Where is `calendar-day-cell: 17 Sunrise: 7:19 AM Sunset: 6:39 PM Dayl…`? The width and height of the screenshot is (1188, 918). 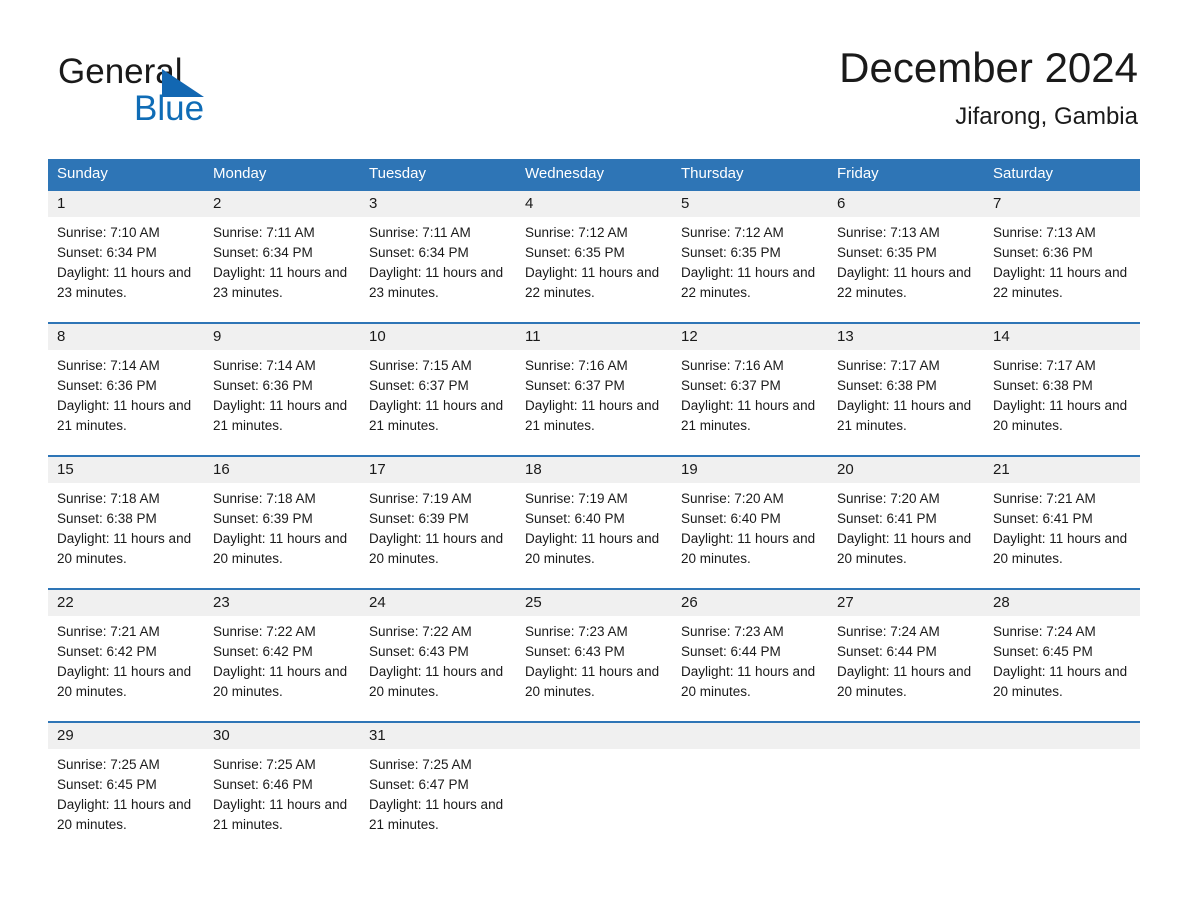 calendar-day-cell: 17 Sunrise: 7:19 AM Sunset: 6:39 PM Dayl… is located at coordinates (438, 522).